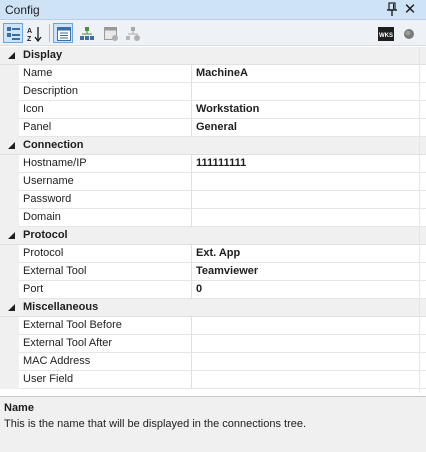 The image size is (426, 452). I want to click on category-protocol: Protocol, so click(213, 236).